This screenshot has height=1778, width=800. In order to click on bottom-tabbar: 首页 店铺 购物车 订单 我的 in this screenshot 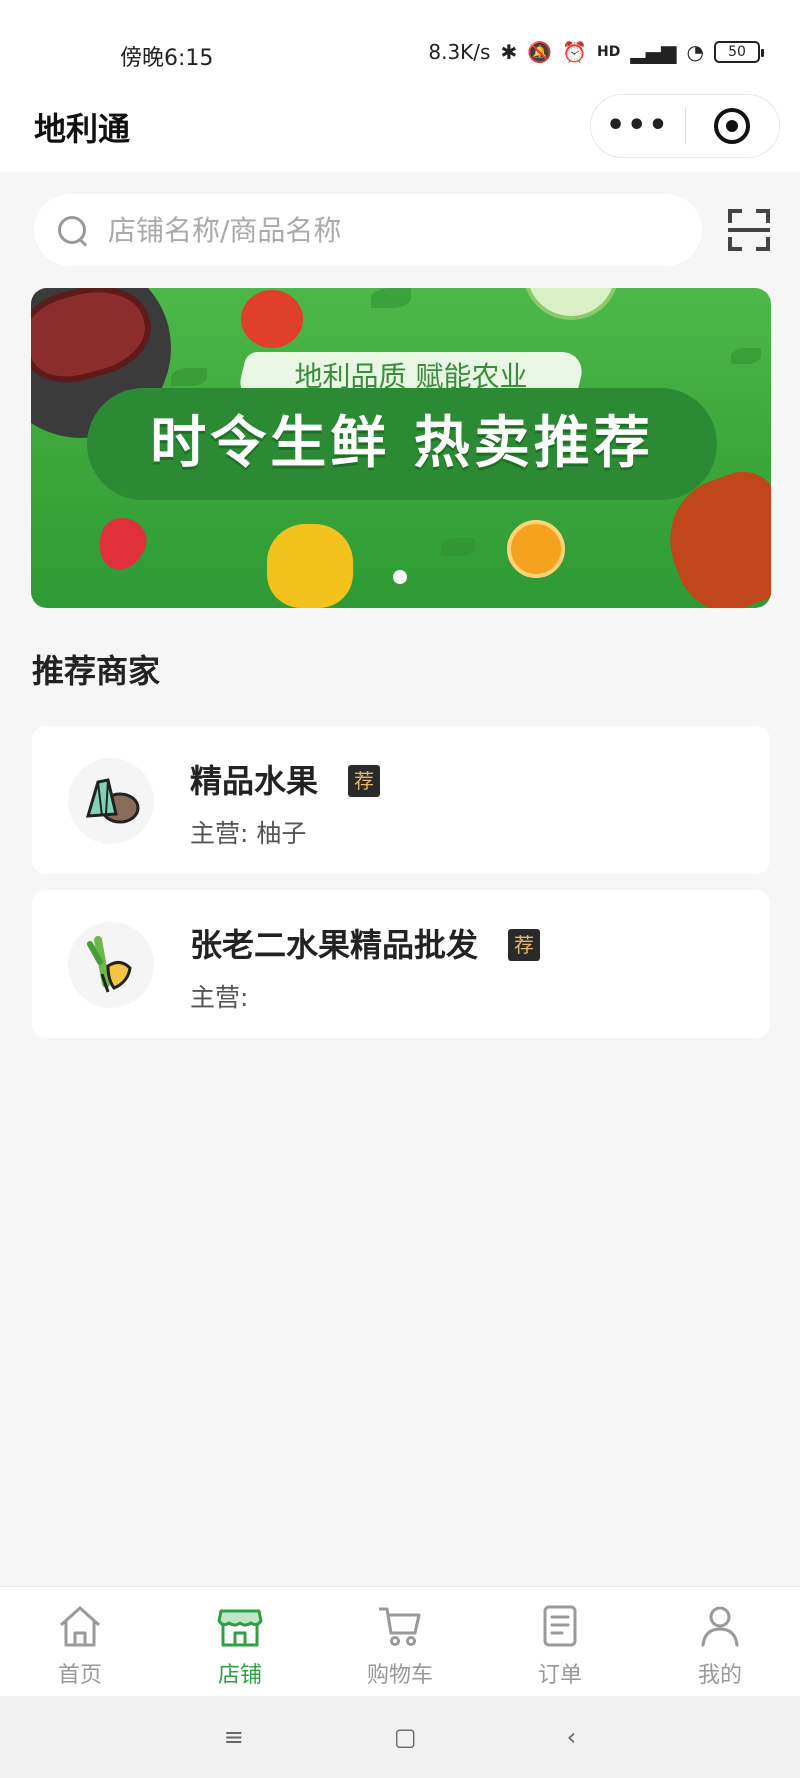, I will do `click(400, 1641)`.